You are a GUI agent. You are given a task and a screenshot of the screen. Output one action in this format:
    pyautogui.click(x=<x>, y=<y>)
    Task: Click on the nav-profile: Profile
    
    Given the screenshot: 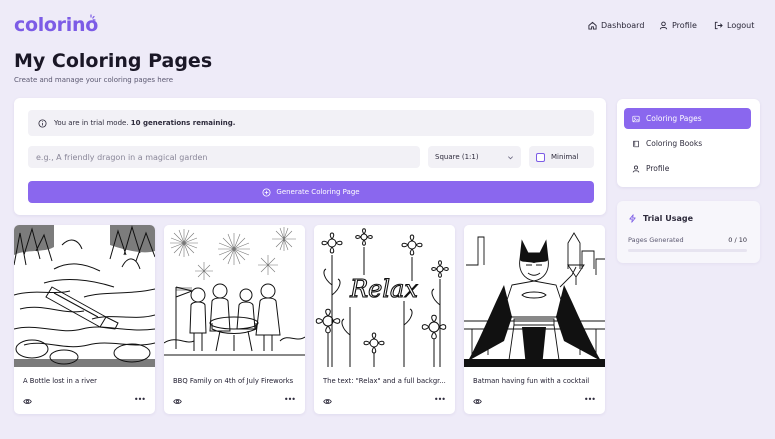 What is the action you would take?
    pyautogui.click(x=678, y=25)
    